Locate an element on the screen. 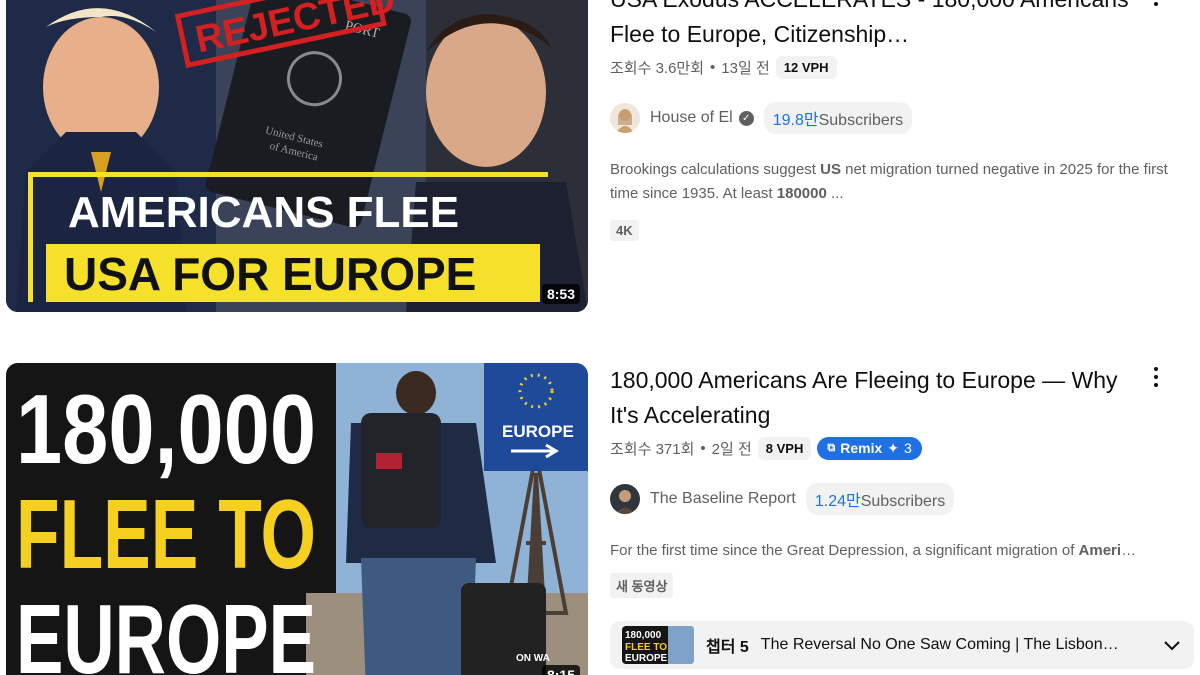 This screenshot has width=1200, height=675. verified-check-icon: ✓ is located at coordinates (746, 118).